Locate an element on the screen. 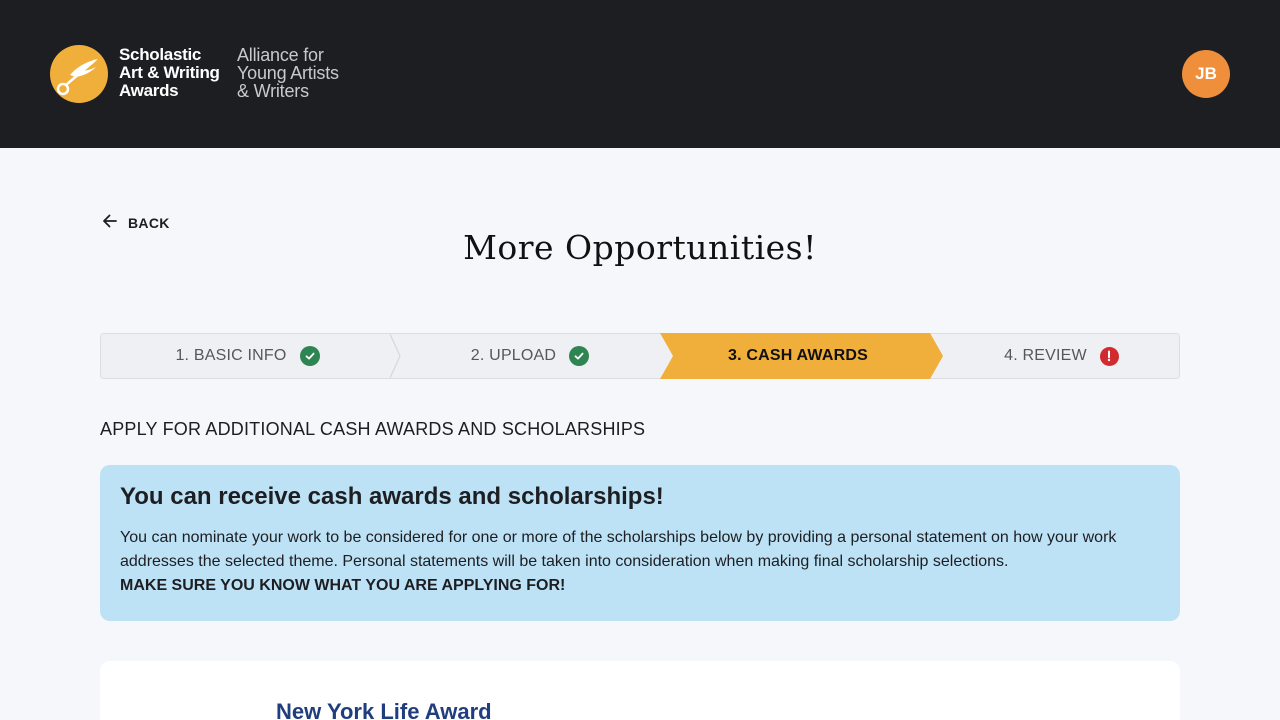 Image resolution: width=1280 pixels, height=720 pixels. step-upload: 2. UPLOAD is located at coordinates (530, 356).